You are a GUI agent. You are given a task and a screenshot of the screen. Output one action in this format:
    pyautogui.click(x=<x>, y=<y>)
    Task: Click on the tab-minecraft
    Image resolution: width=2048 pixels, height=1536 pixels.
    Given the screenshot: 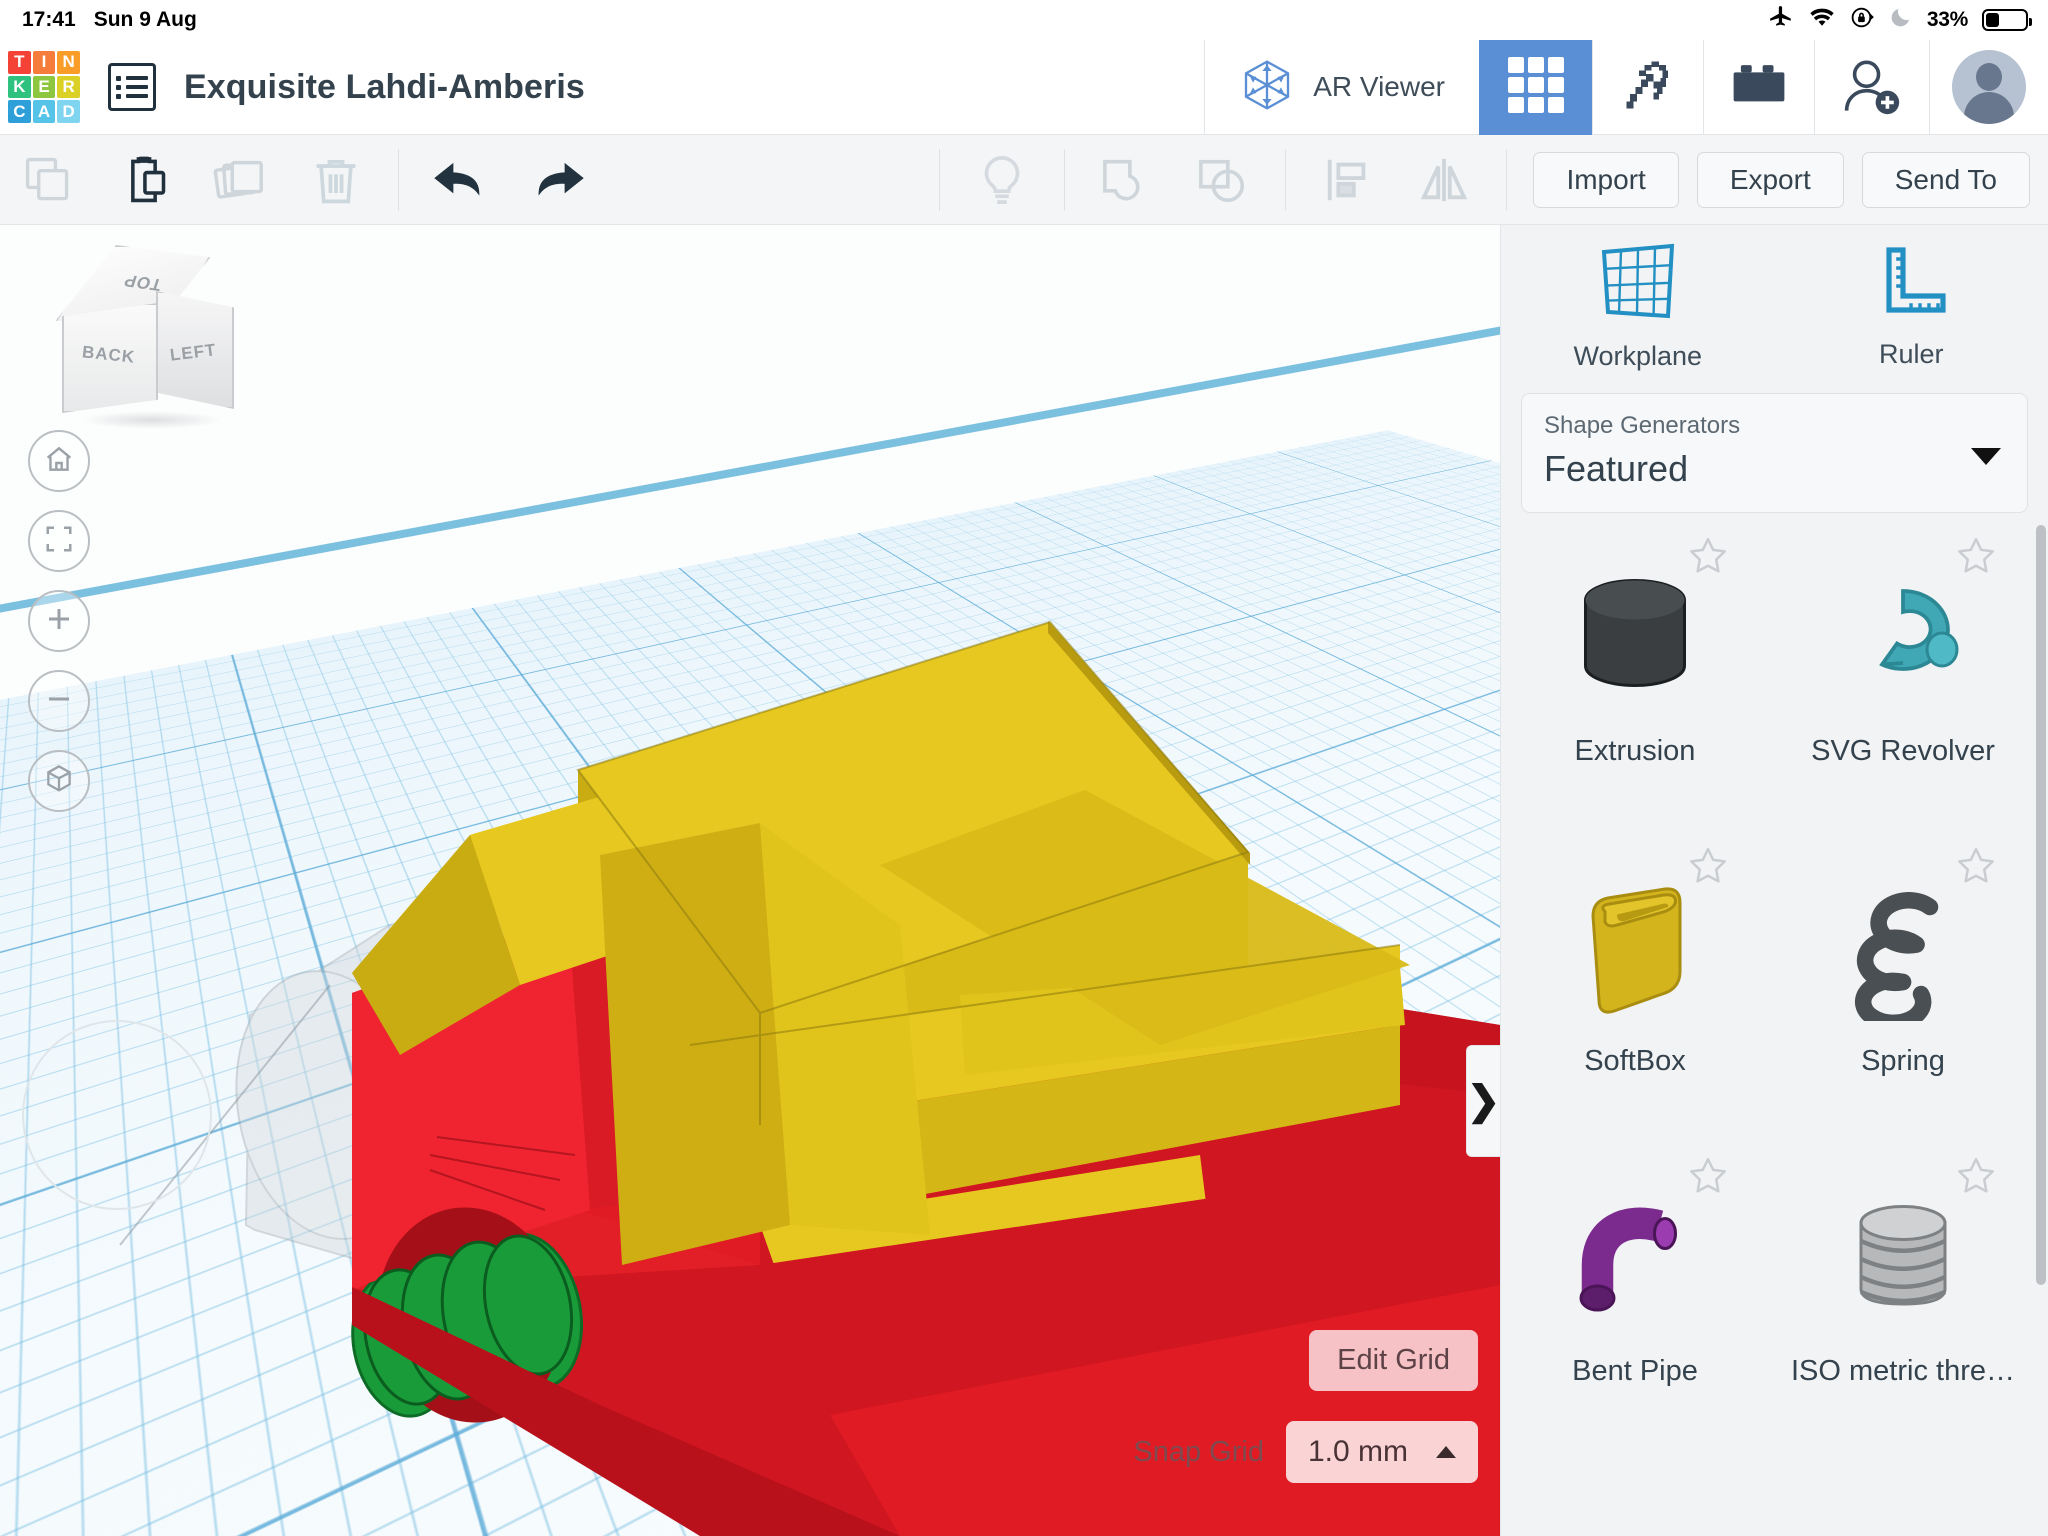 What is the action you would take?
    pyautogui.click(x=1647, y=87)
    